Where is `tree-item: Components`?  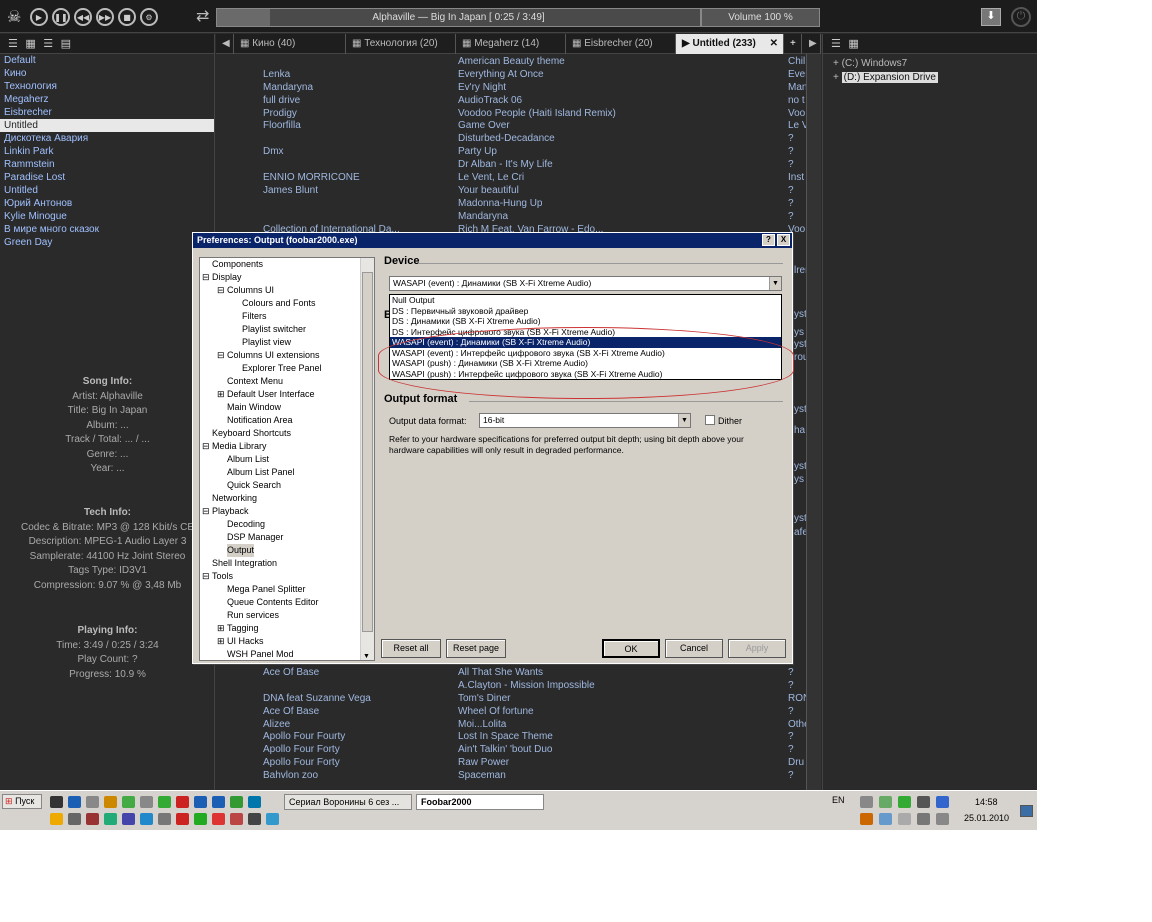 tree-item: Components is located at coordinates (237, 264).